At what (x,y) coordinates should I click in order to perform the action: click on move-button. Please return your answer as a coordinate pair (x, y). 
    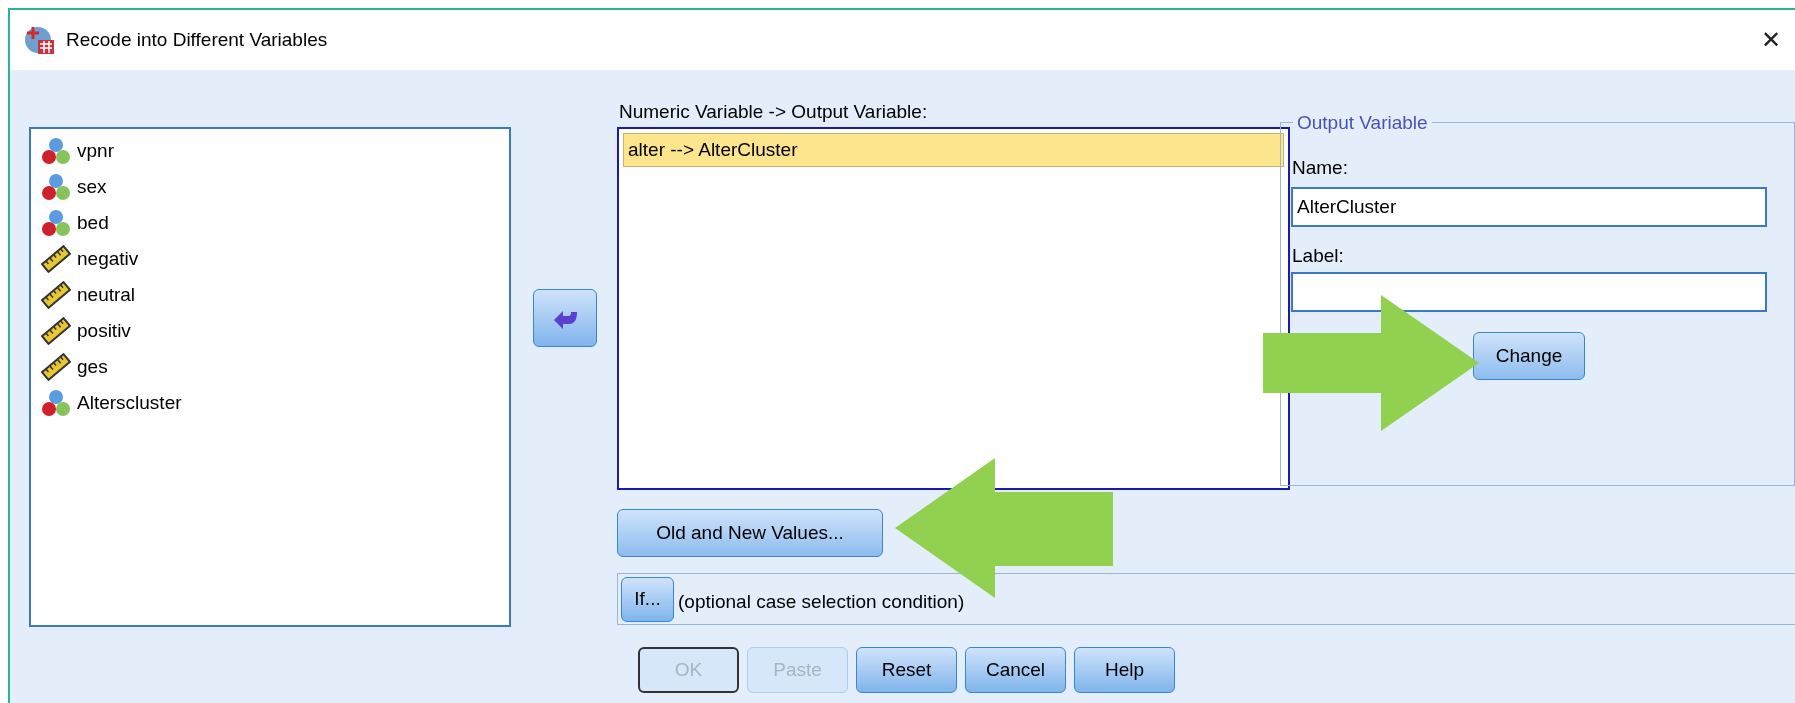
    Looking at the image, I should click on (565, 318).